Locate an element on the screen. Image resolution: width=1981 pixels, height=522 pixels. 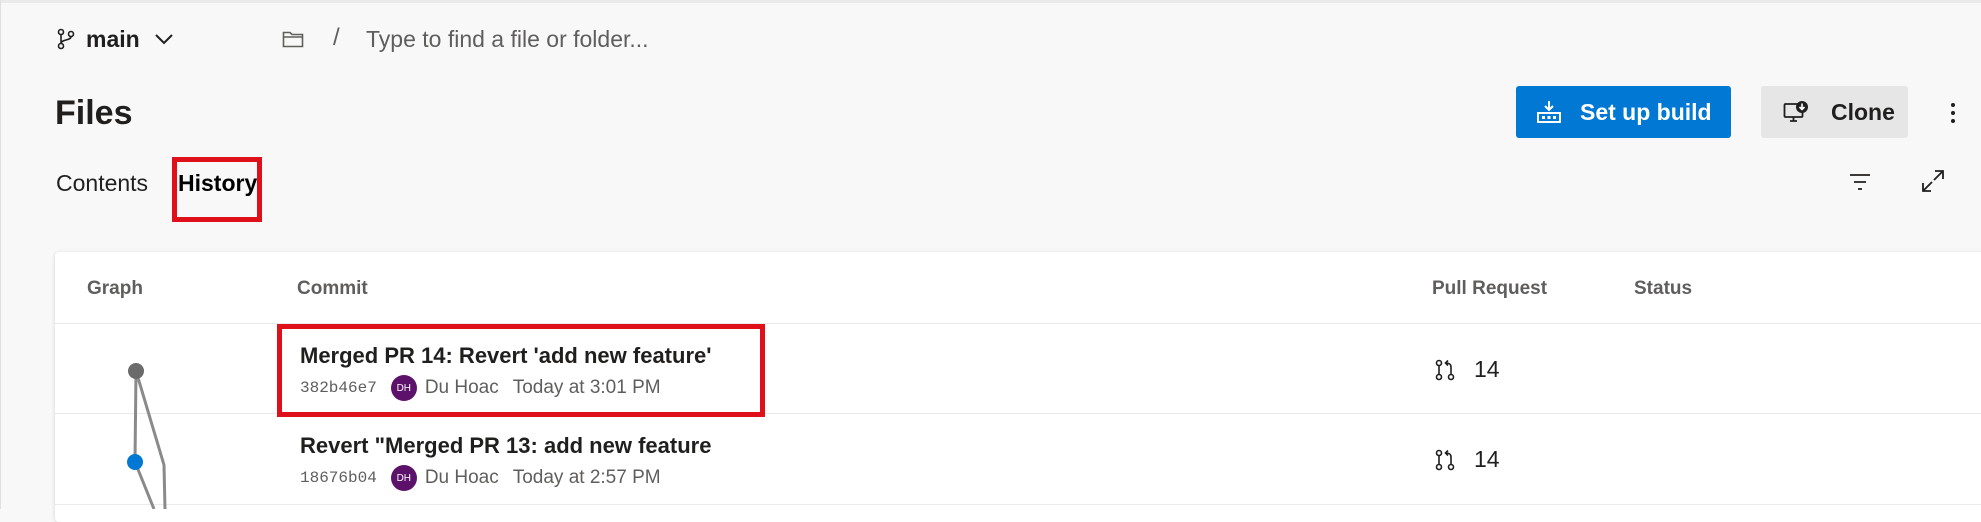
branch-selector: main is located at coordinates (115, 39).